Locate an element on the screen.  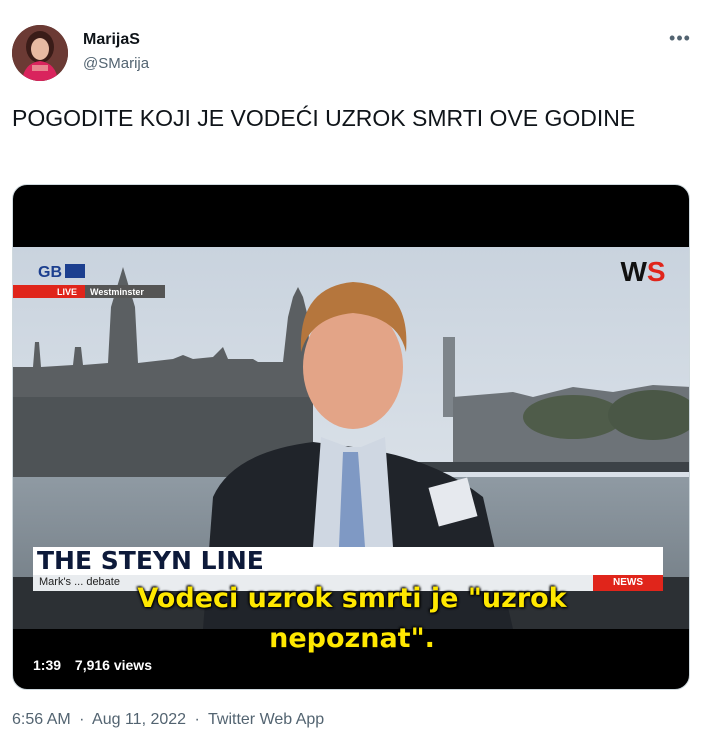
tweet-date: Aug 11, 2022 is located at coordinates (139, 719).